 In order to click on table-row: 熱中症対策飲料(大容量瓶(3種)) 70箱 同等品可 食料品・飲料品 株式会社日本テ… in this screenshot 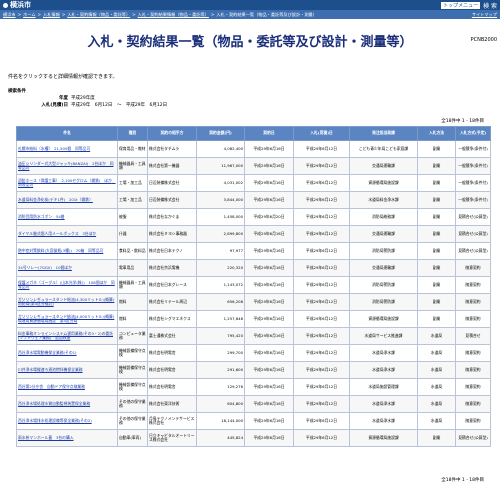, I will do `click(253, 251)`.